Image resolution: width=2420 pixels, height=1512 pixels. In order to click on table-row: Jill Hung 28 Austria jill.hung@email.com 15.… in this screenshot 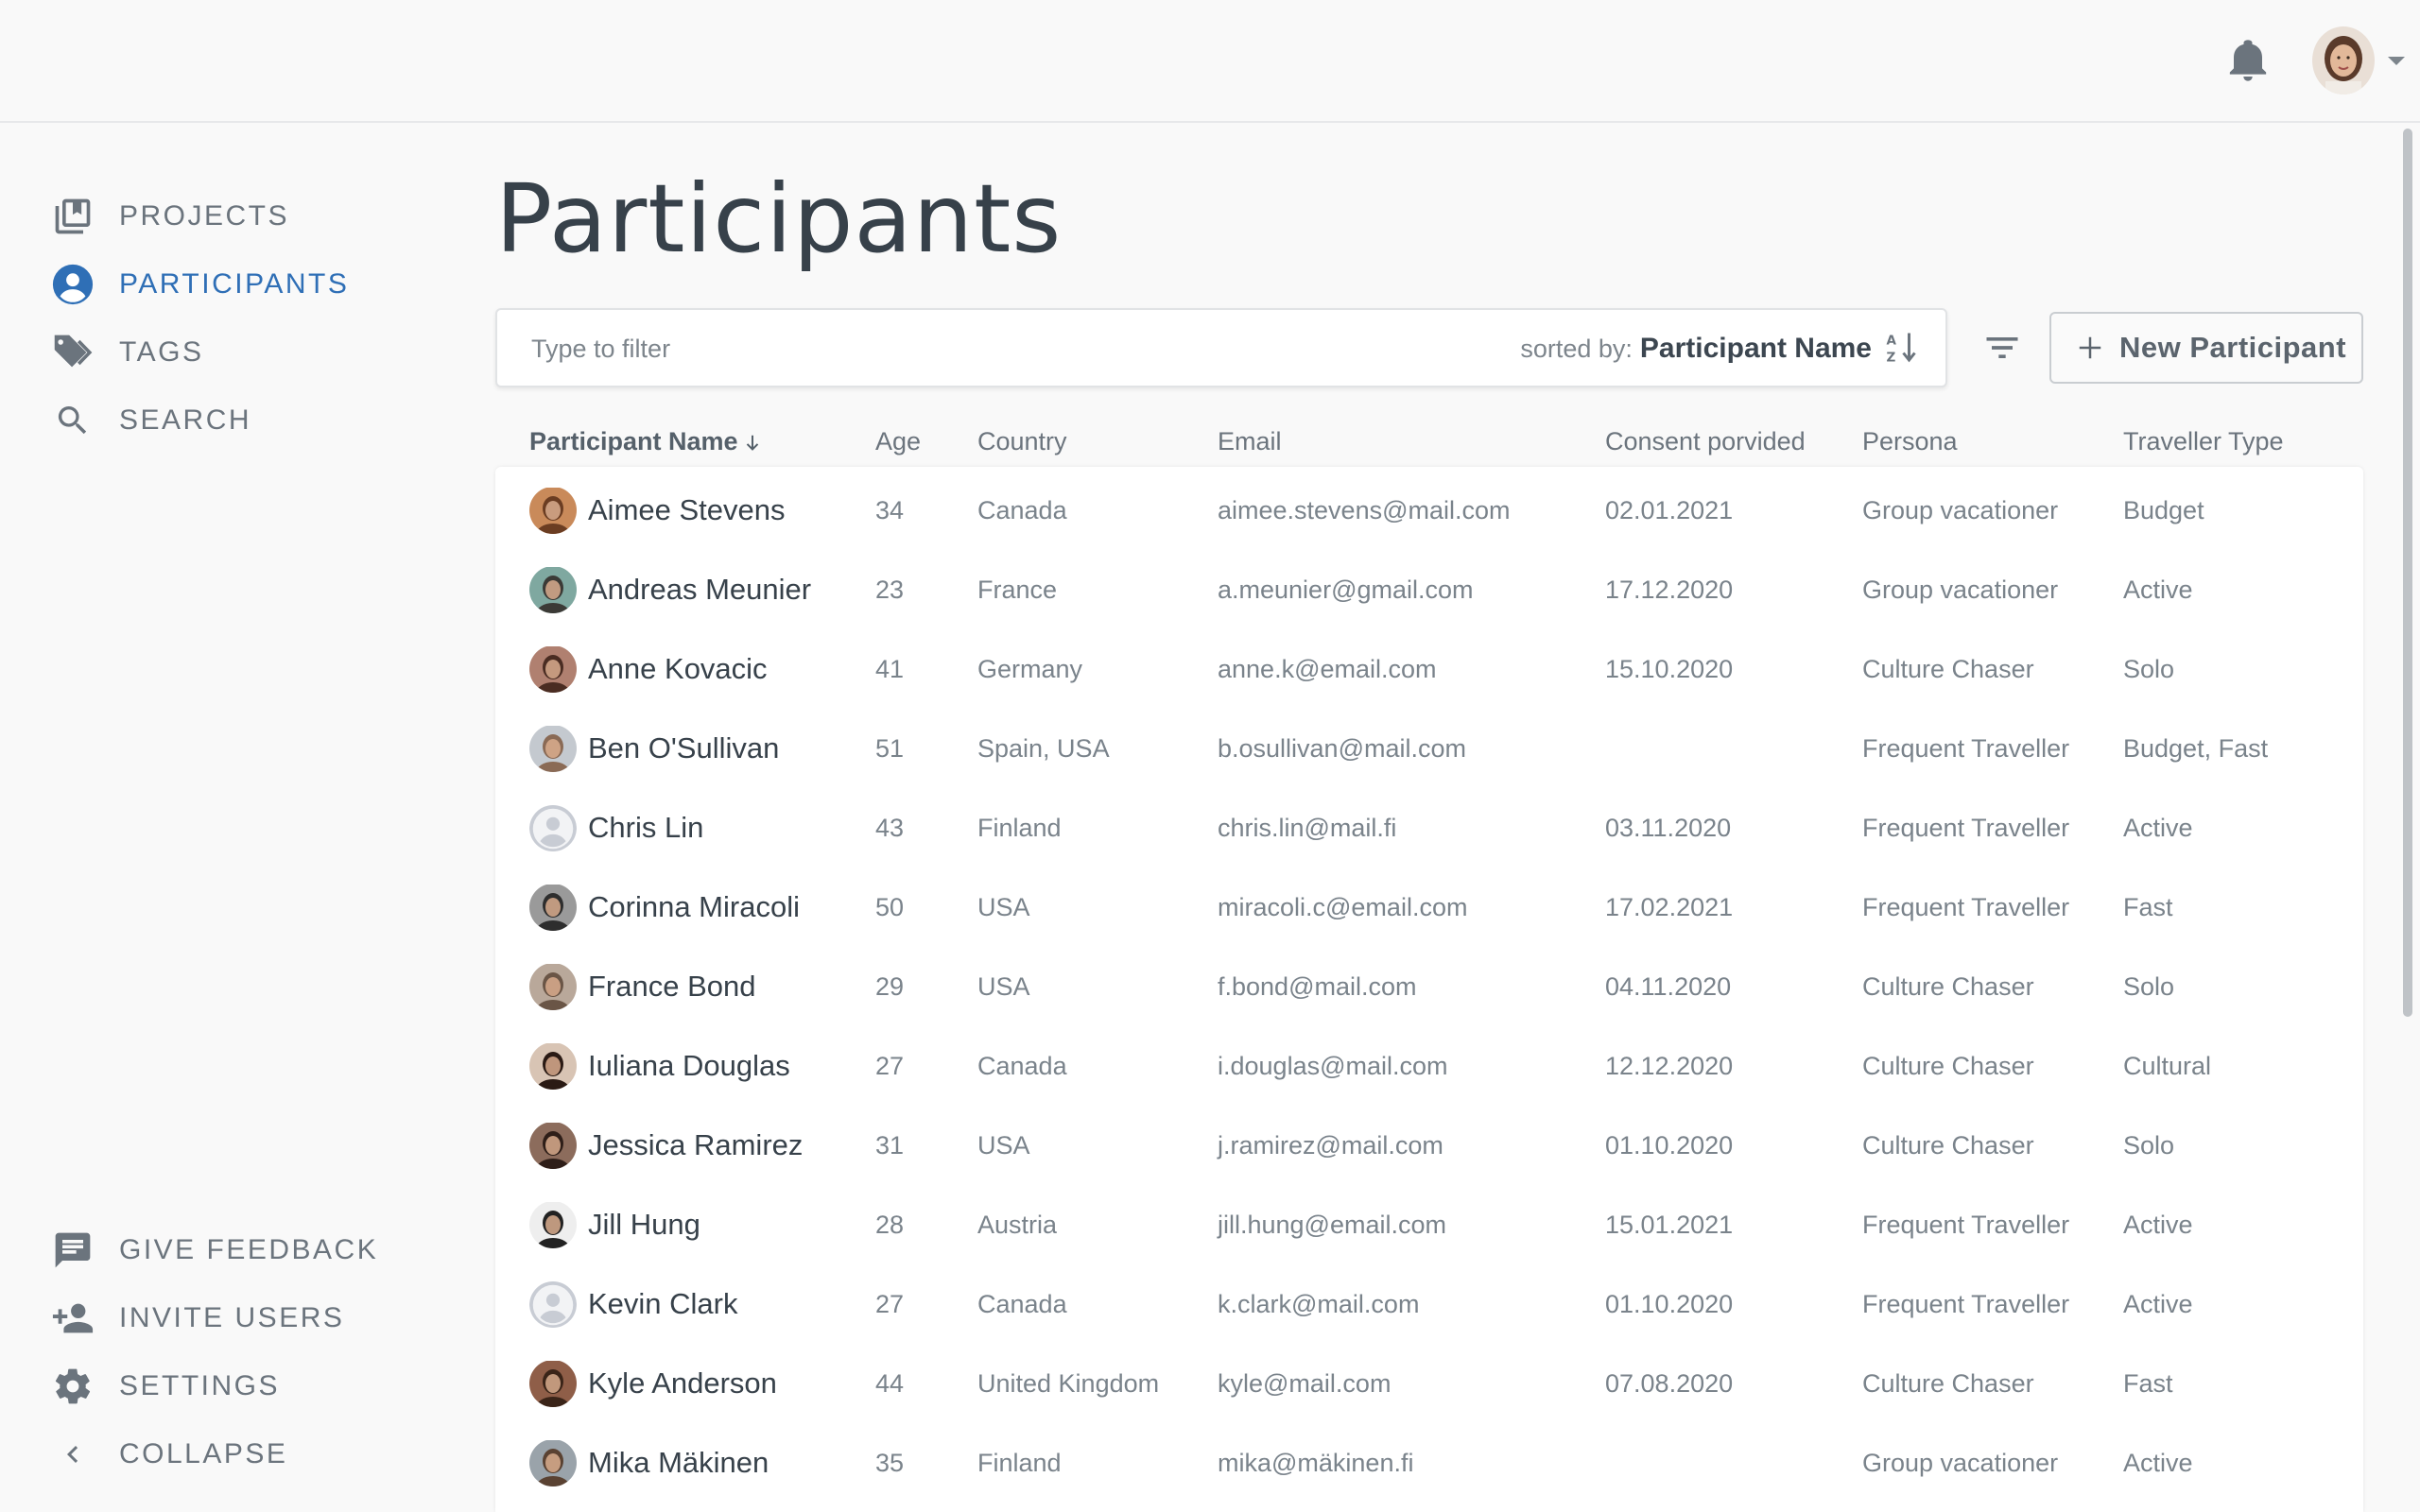, I will do `click(1429, 1224)`.